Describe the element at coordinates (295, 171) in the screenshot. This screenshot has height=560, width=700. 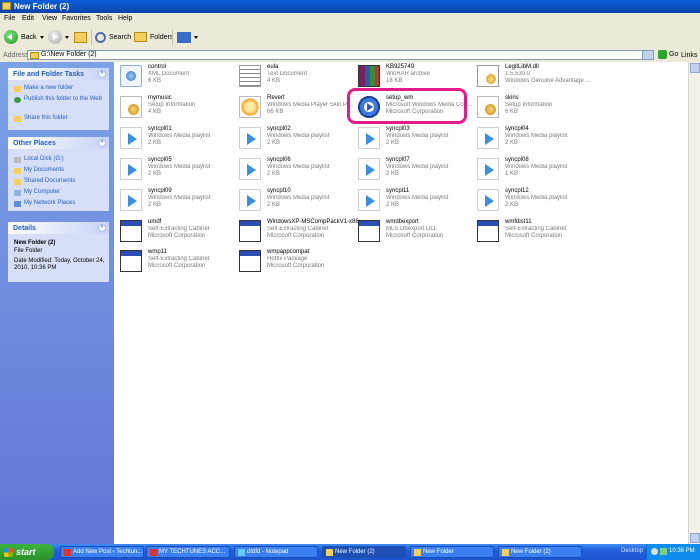
I see `file-item: syncpl06 Windows Media playlist 2 KB` at that location.